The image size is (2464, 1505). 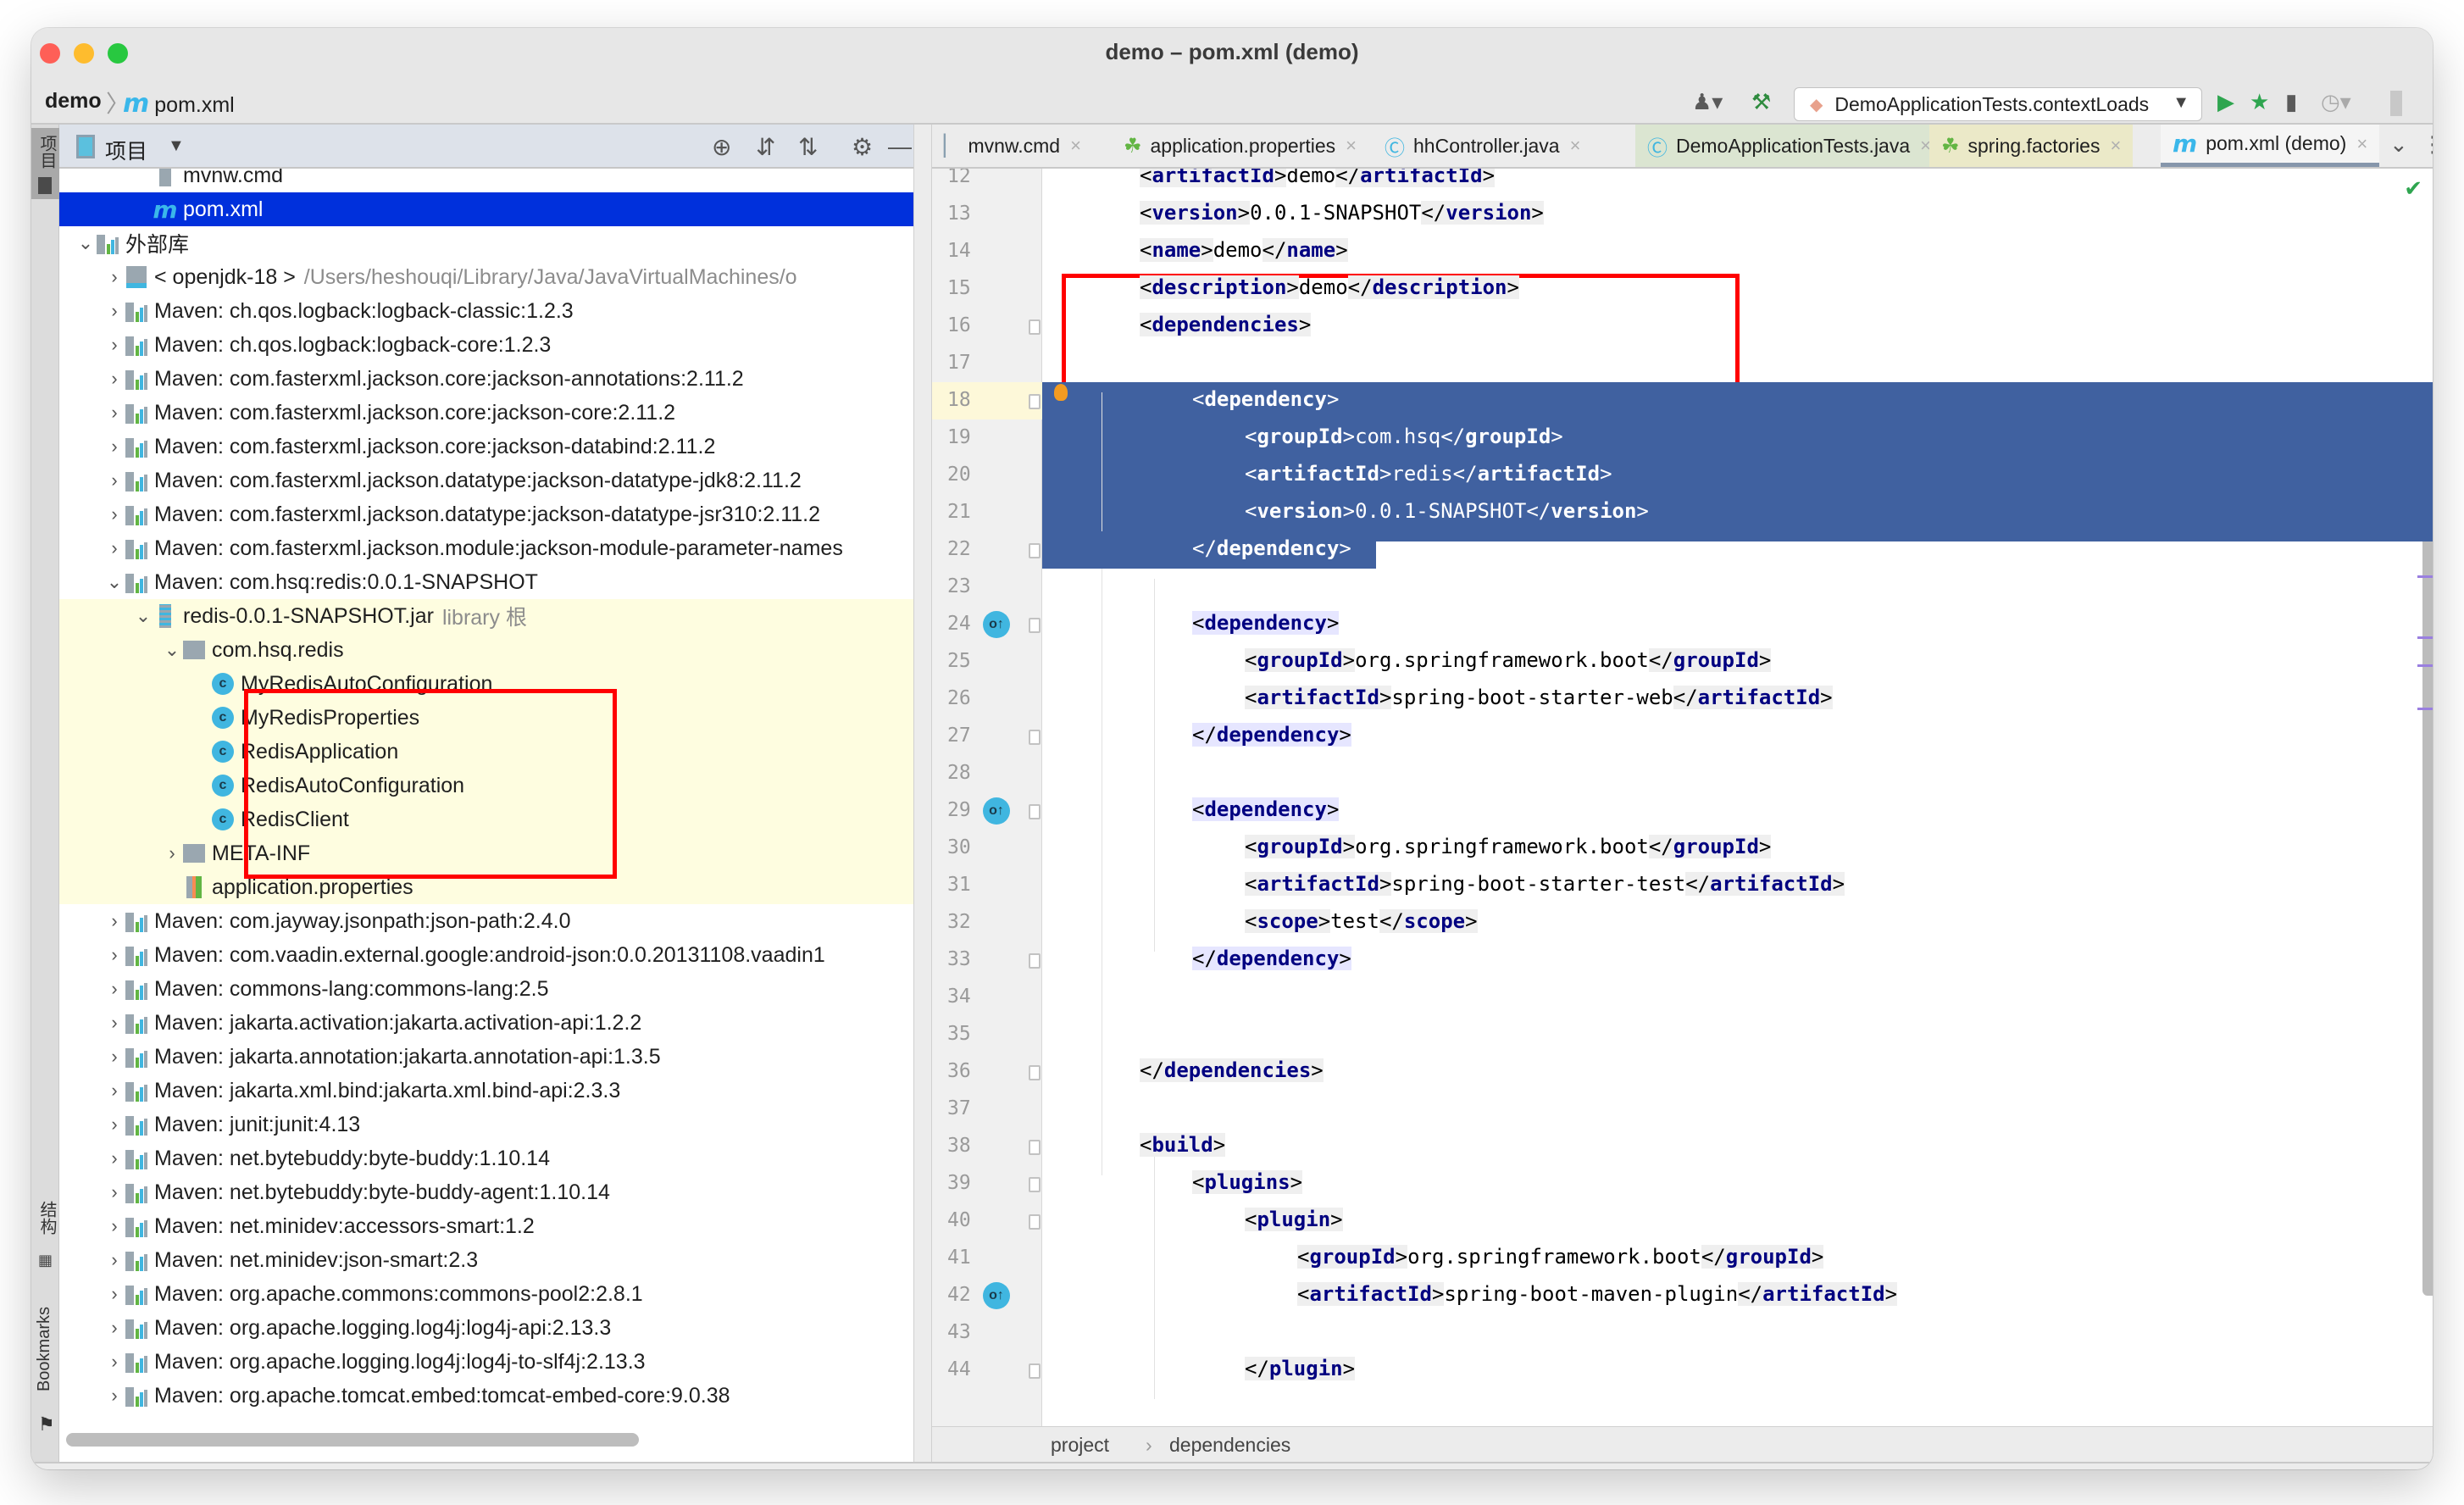 What do you see at coordinates (1240, 146) in the screenshot?
I see `editor-tab: ☘ application.properties ×` at bounding box center [1240, 146].